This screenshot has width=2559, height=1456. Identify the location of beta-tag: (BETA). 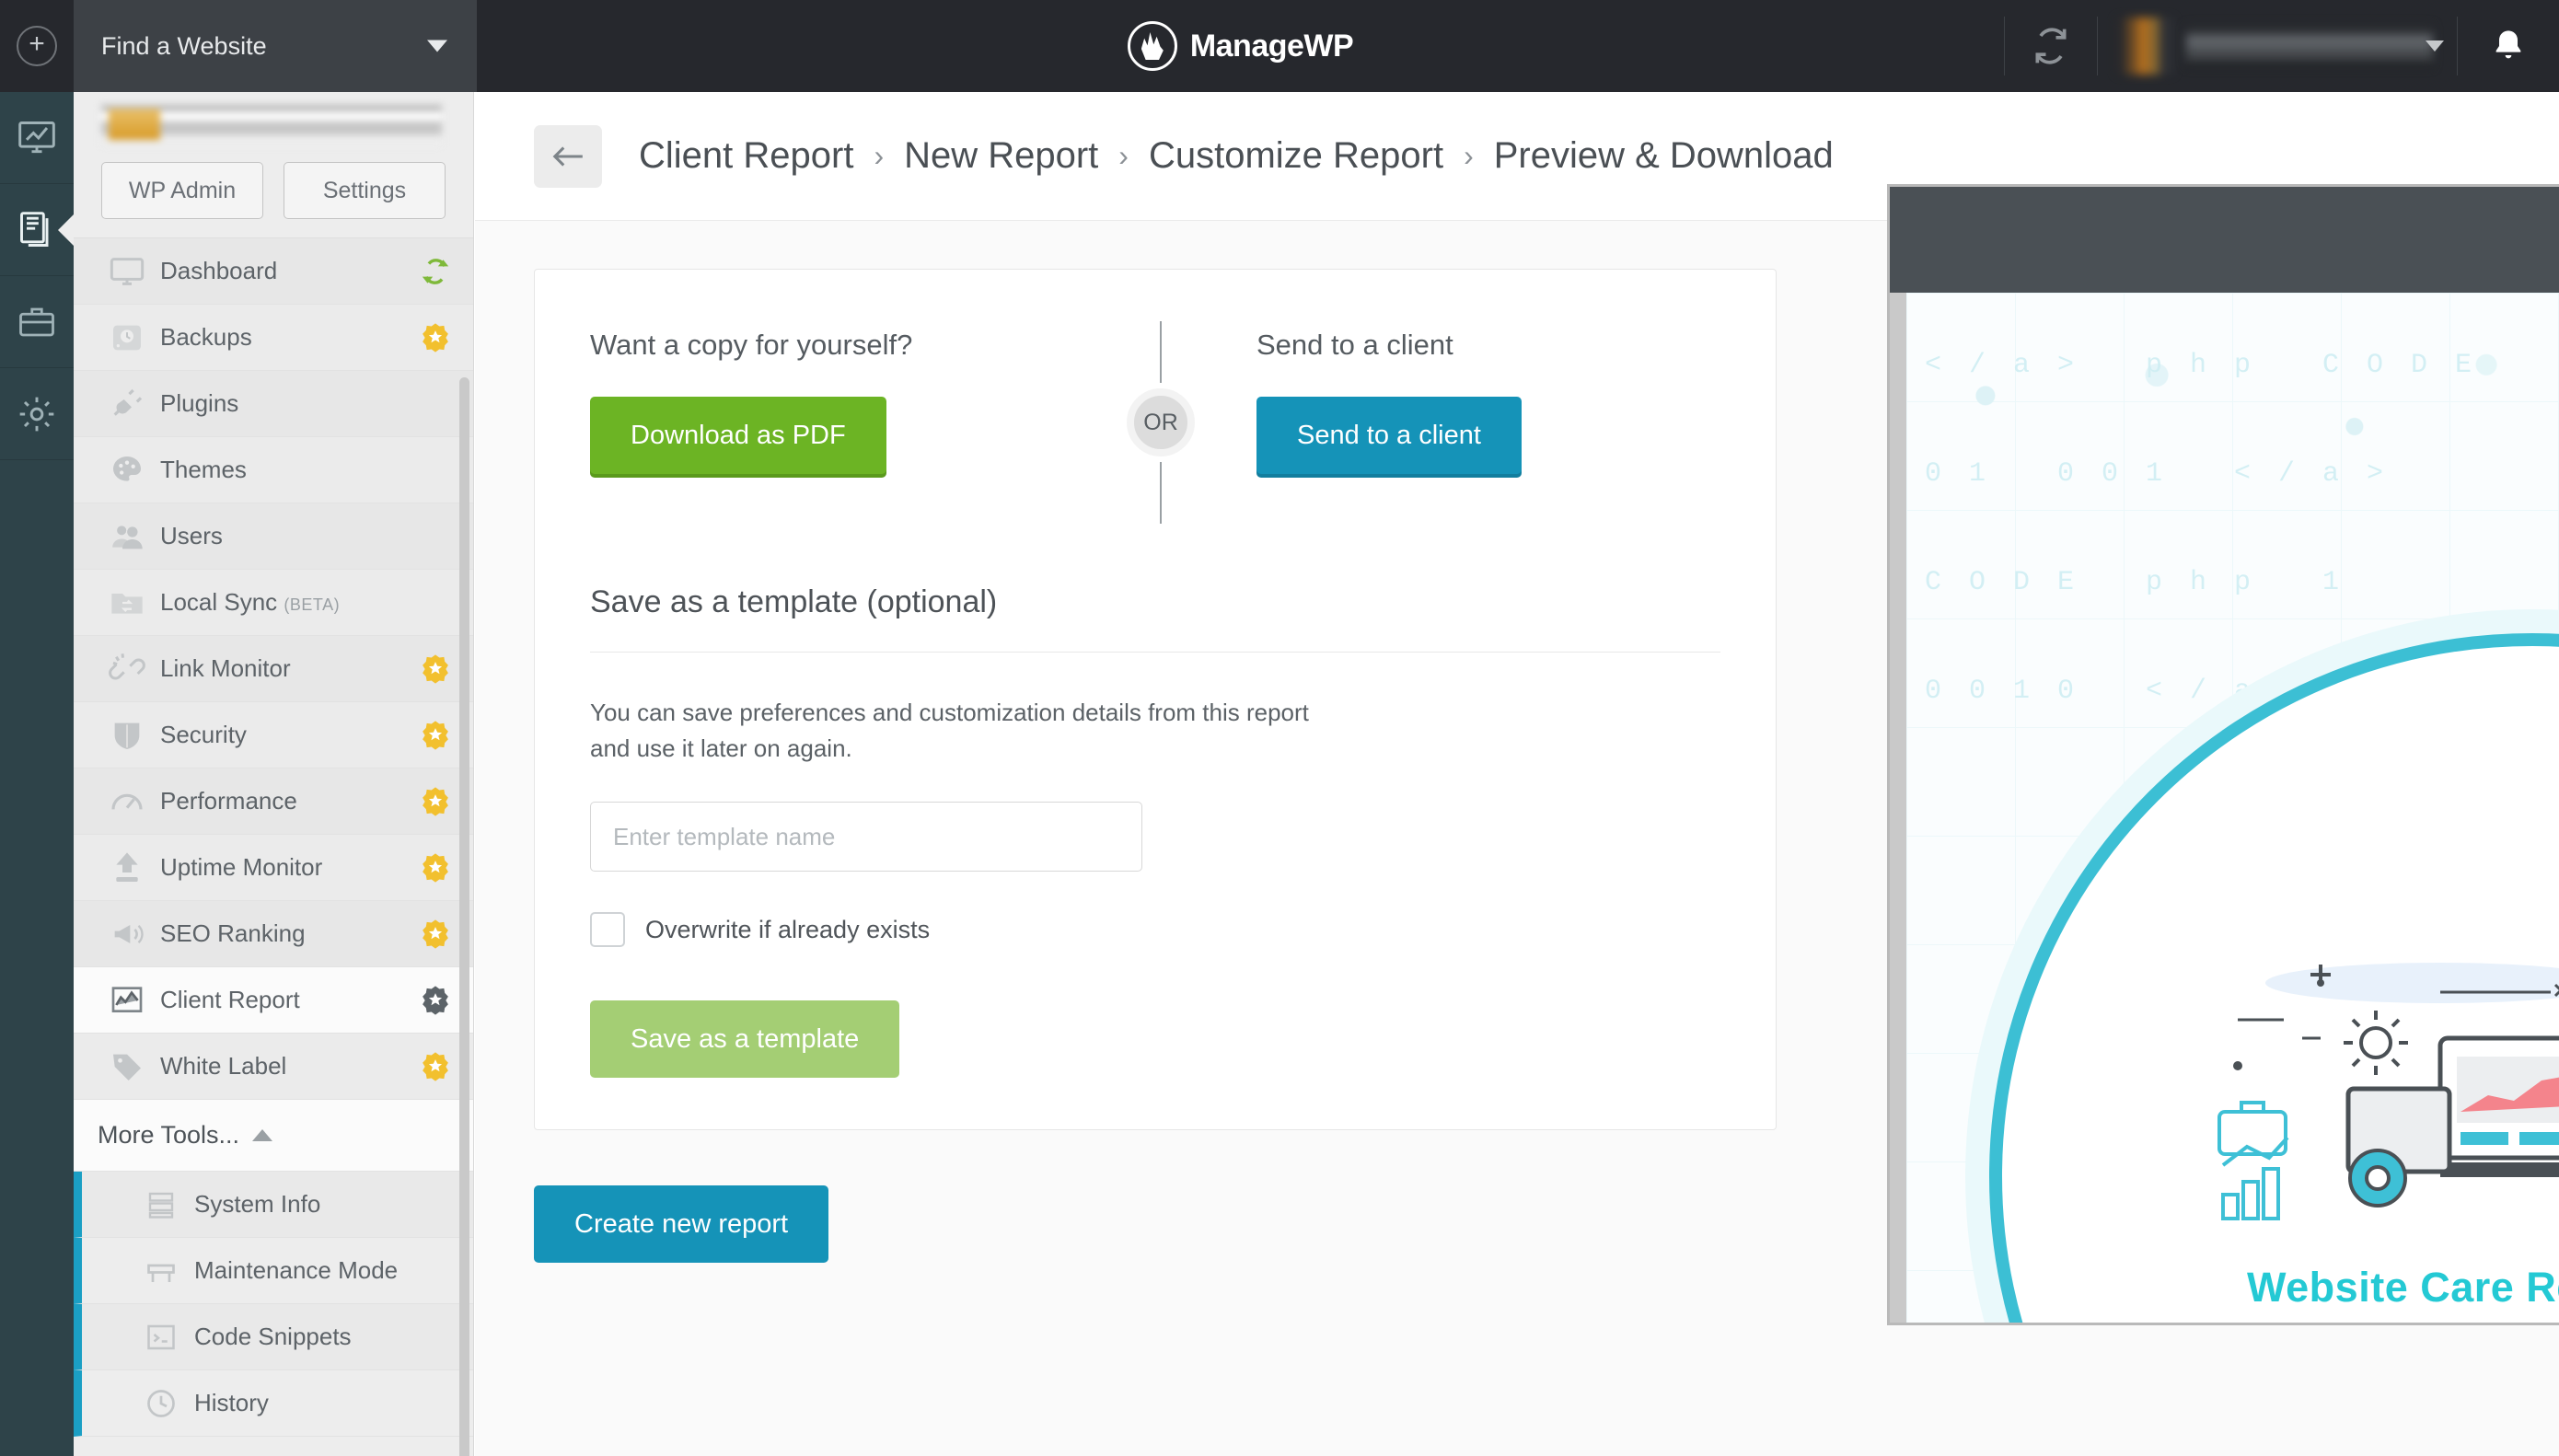
(313, 604).